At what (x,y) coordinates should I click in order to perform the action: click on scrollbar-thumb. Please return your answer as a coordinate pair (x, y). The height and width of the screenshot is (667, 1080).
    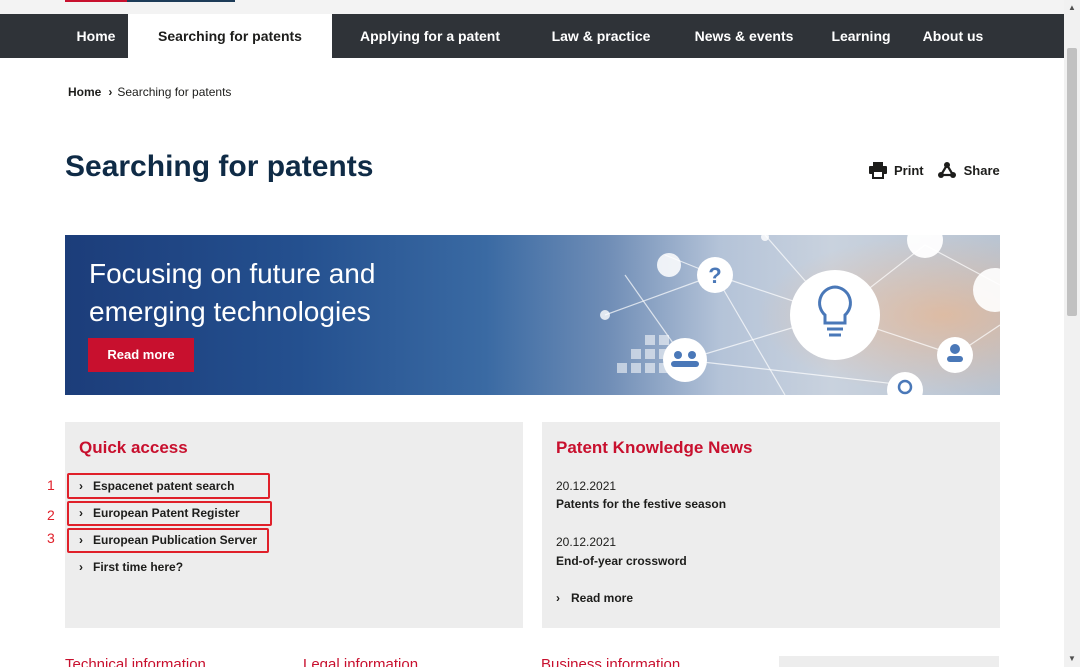
    Looking at the image, I should click on (1072, 182).